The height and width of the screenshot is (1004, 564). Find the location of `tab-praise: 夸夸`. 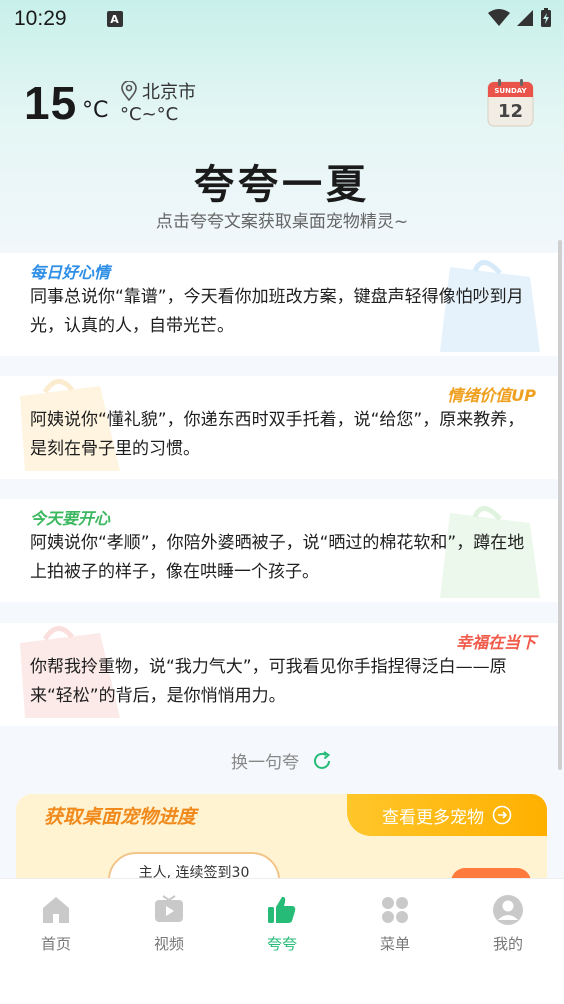

tab-praise: 夸夸 is located at coordinates (282, 923).